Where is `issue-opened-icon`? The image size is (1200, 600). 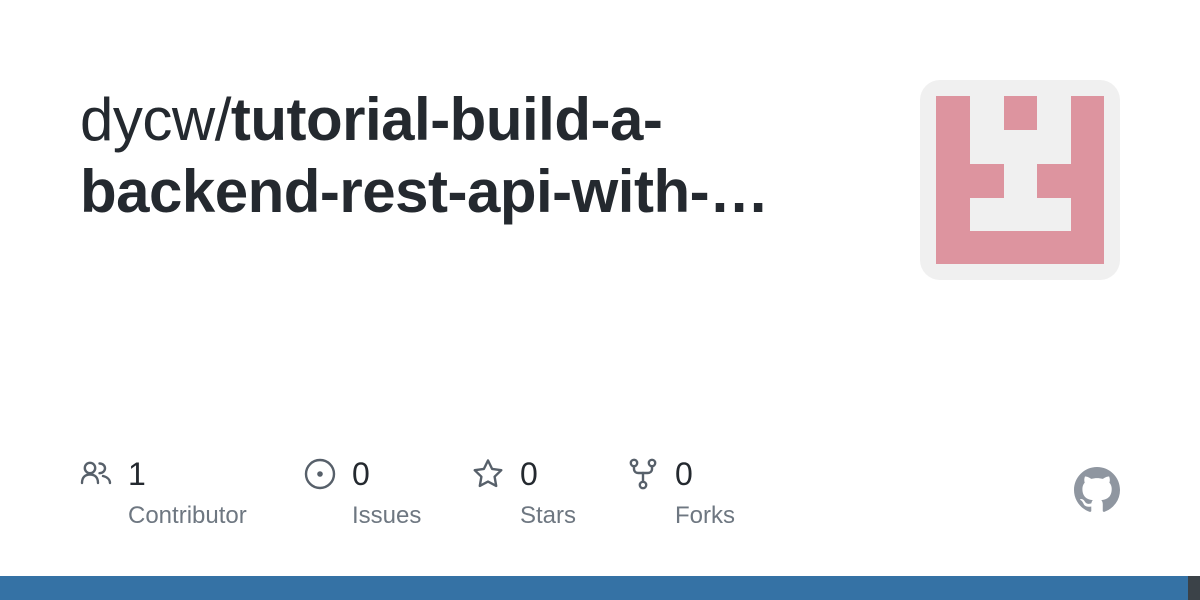
issue-opened-icon is located at coordinates (320, 474).